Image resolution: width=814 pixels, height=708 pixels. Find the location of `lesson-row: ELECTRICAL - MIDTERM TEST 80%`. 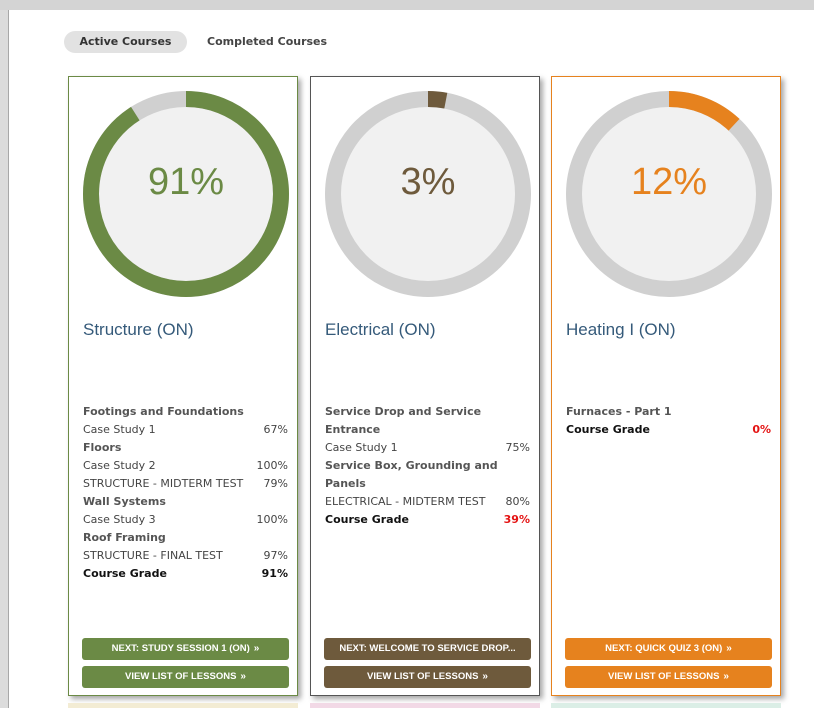

lesson-row: ELECTRICAL - MIDTERM TEST 80% is located at coordinates (427, 502).